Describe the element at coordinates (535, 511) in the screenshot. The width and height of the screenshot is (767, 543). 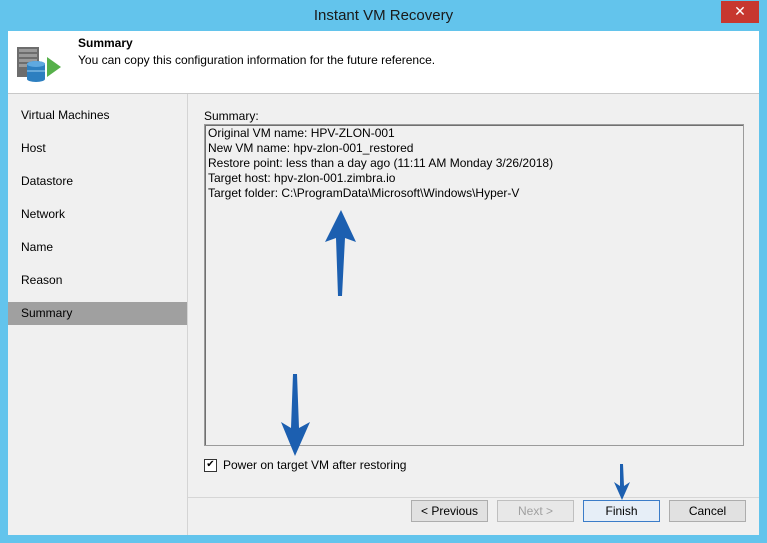
I see `next-button: Next >` at that location.